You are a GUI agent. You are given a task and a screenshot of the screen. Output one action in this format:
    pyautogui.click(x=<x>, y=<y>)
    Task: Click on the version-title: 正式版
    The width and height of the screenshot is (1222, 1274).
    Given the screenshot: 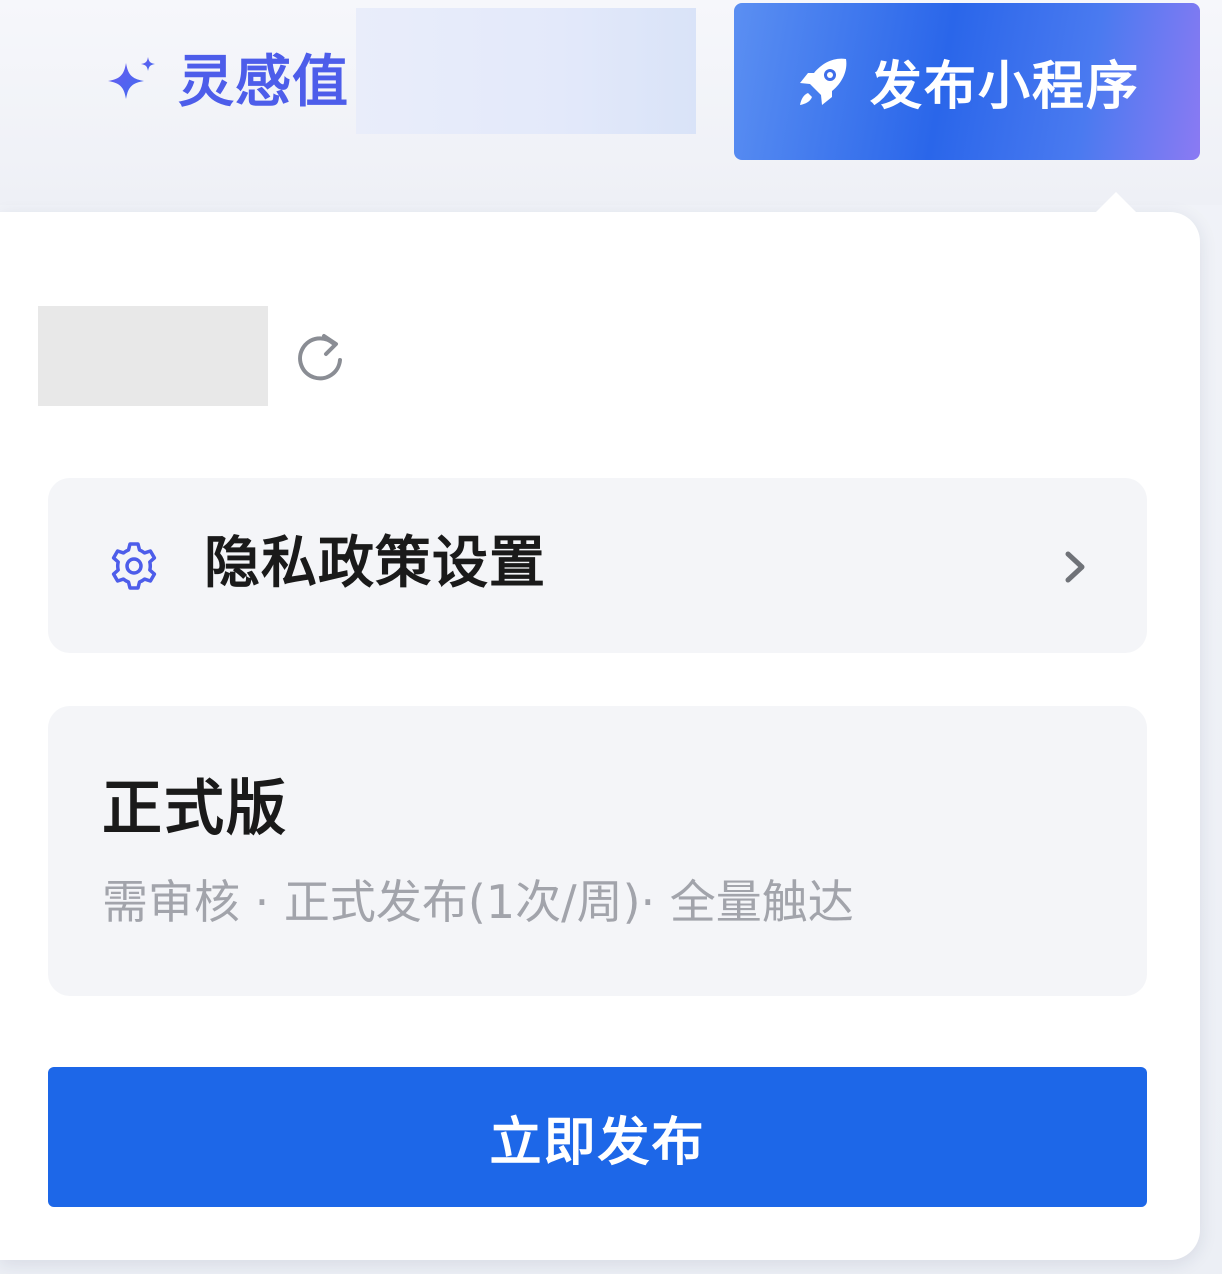 What is the action you would take?
    pyautogui.click(x=195, y=809)
    